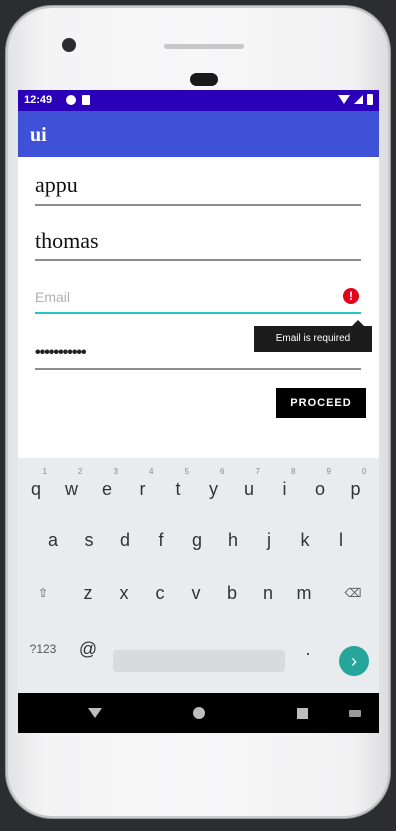  I want to click on wifi-icon, so click(344, 99).